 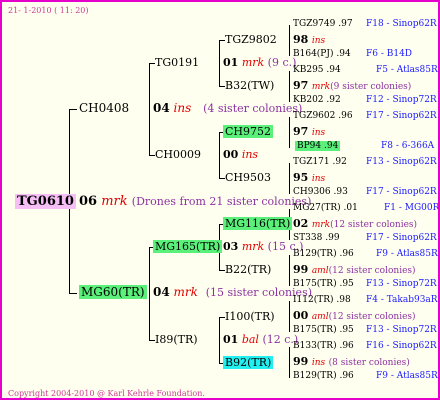 I want to click on gen4-d2: B92(TR), so click(x=248, y=362).